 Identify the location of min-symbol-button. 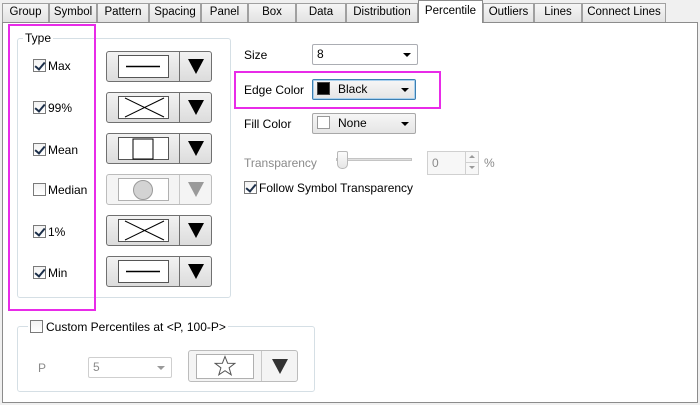
(159, 271).